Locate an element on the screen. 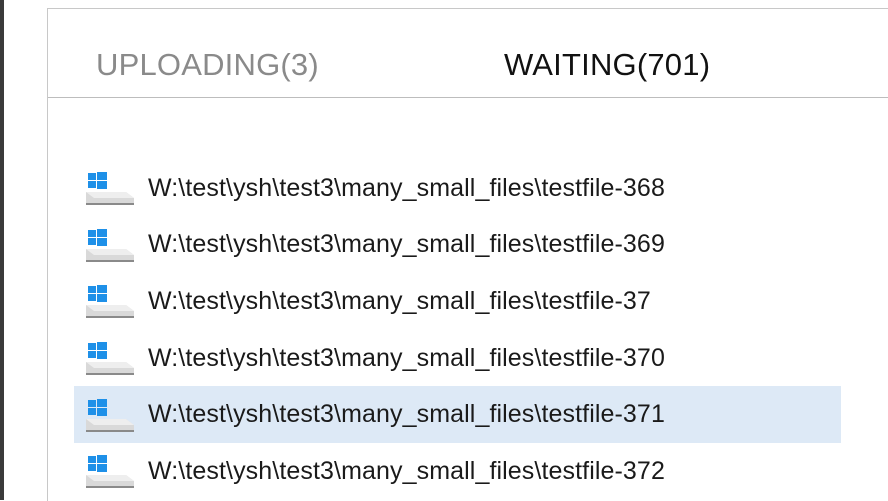 The height and width of the screenshot is (501, 888). window-edge is located at coordinates (2, 250).